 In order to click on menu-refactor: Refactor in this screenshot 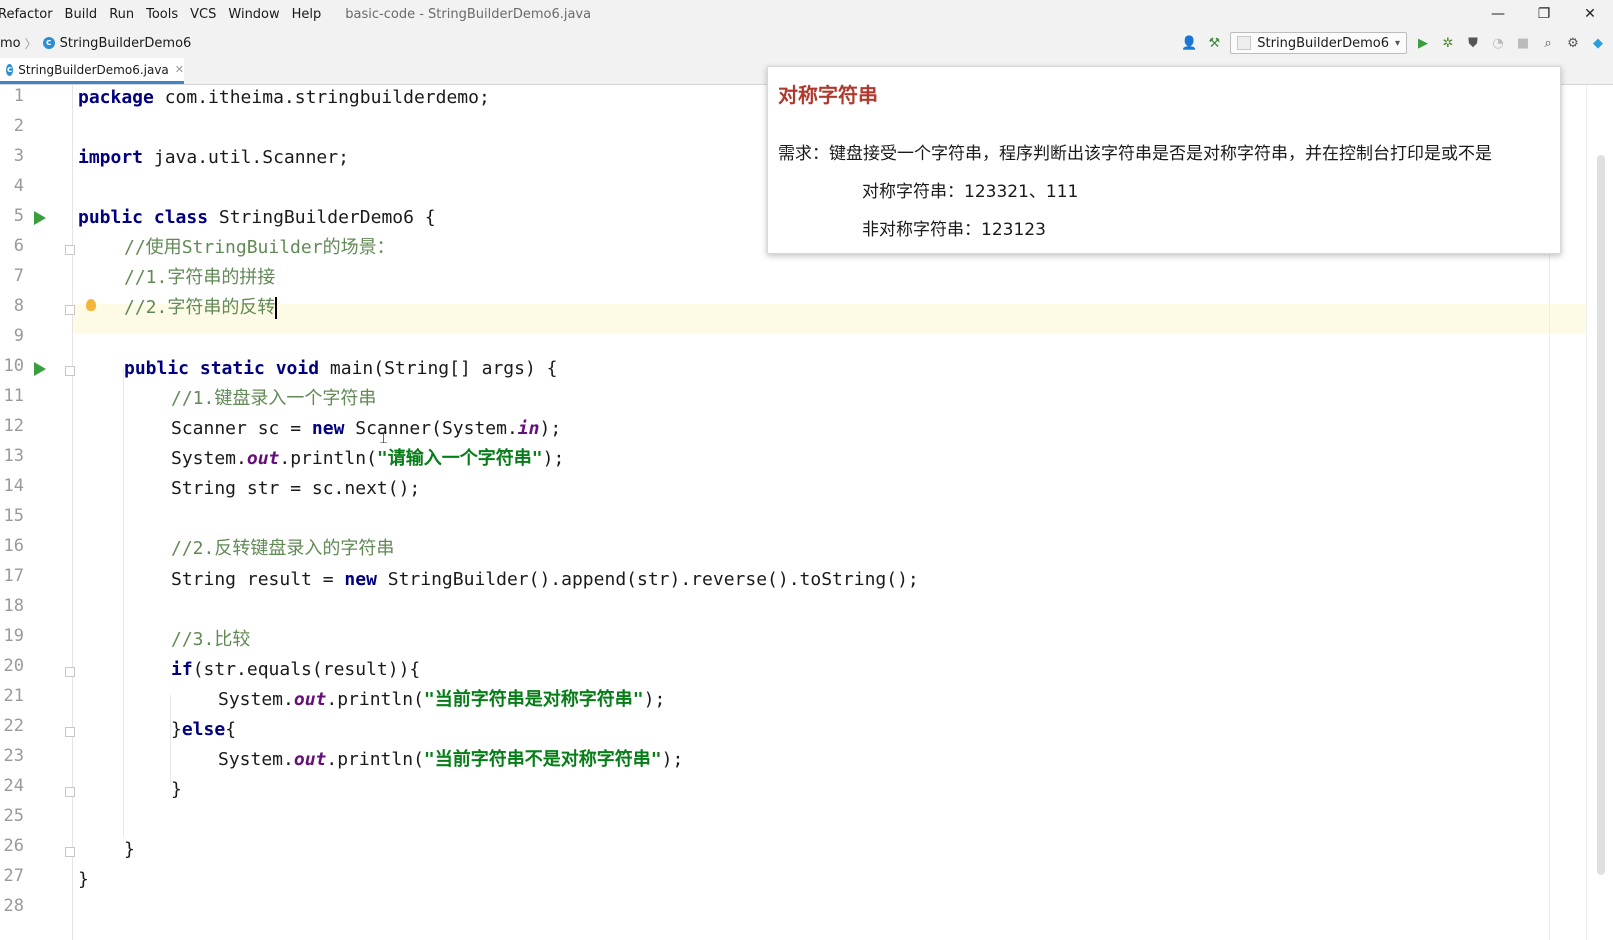, I will do `click(29, 14)`.